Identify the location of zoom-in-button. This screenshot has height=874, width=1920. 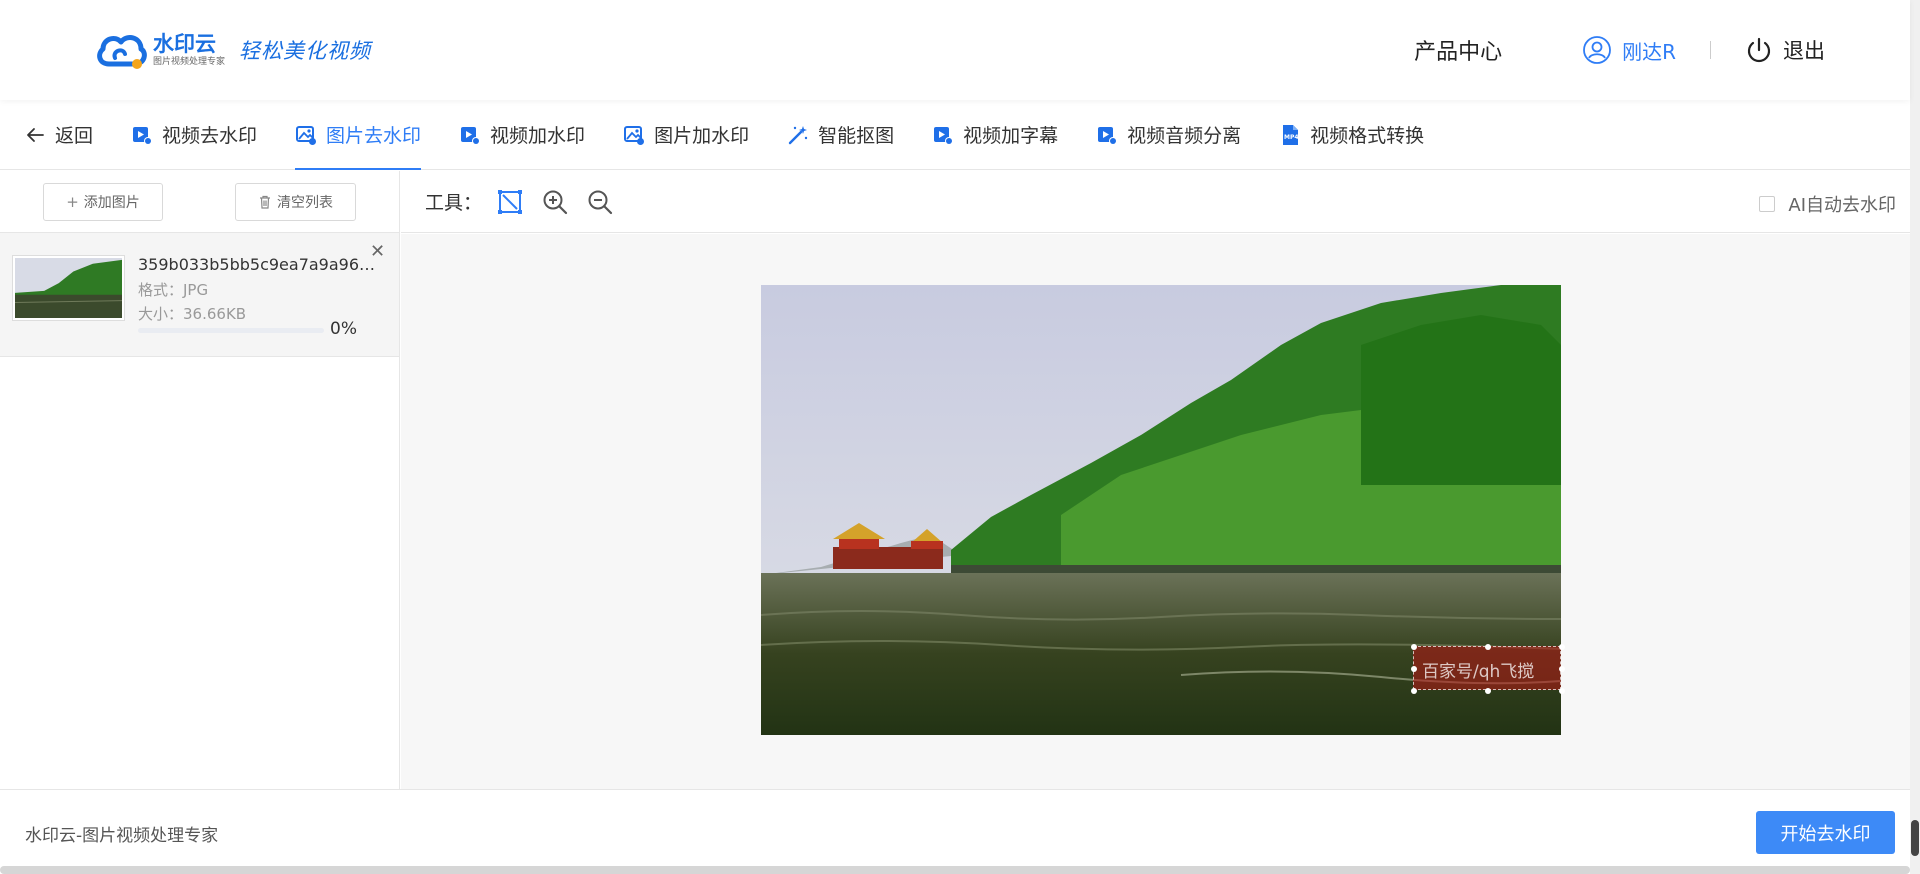
(555, 202).